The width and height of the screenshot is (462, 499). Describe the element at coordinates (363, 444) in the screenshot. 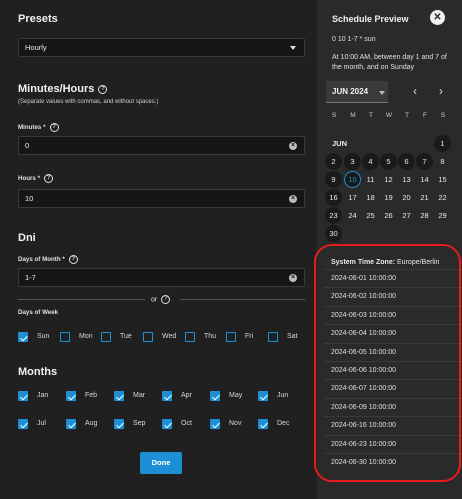

I see `run-datetime: 2024-06-23 10:00:00` at that location.